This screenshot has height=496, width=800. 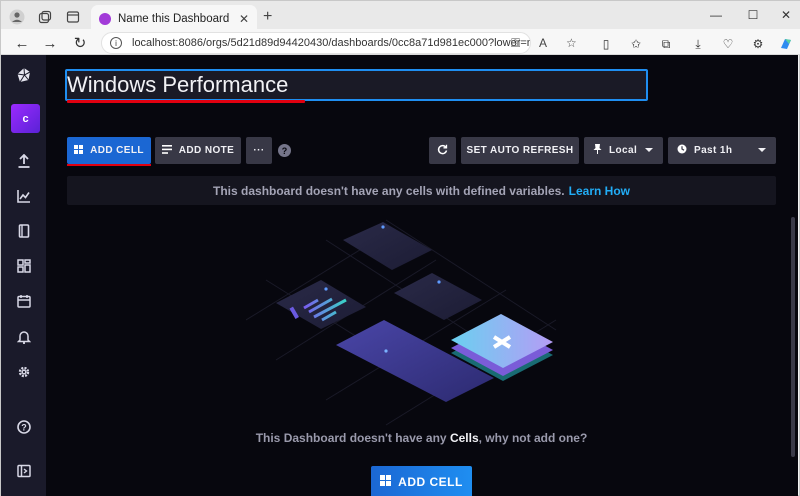 What do you see at coordinates (785, 15) in the screenshot?
I see `close-icon: ✕` at bounding box center [785, 15].